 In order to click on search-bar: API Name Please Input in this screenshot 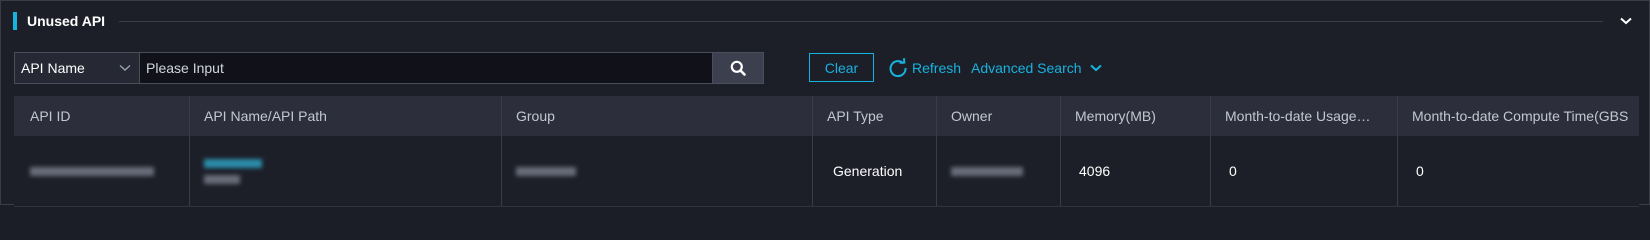, I will do `click(389, 68)`.